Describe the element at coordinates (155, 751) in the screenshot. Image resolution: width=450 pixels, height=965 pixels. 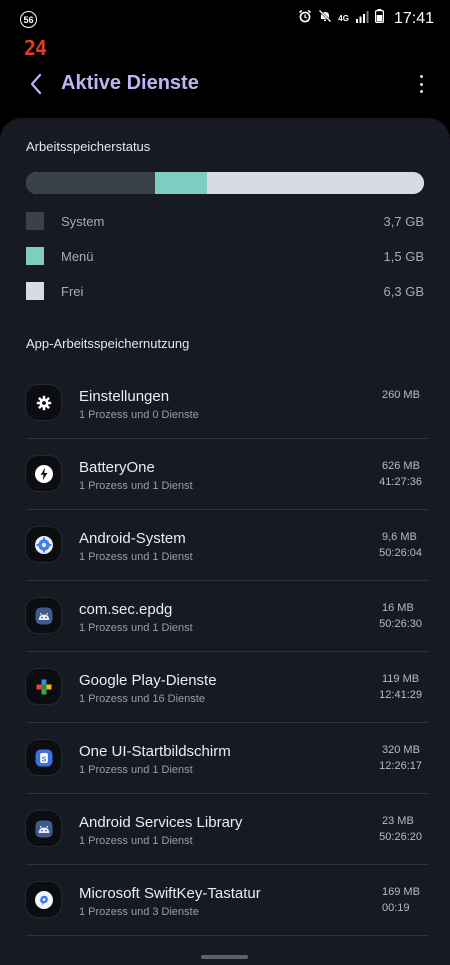
I see `app-name: One UI-Startbildschirm` at that location.